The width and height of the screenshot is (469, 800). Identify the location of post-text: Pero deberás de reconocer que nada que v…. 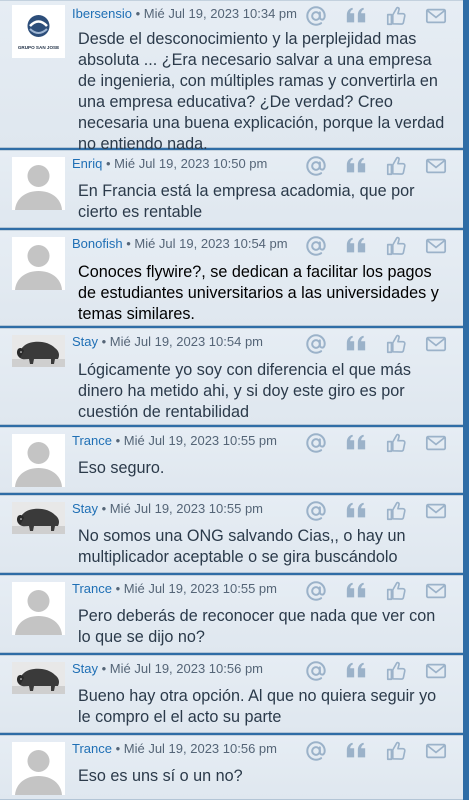
(257, 626).